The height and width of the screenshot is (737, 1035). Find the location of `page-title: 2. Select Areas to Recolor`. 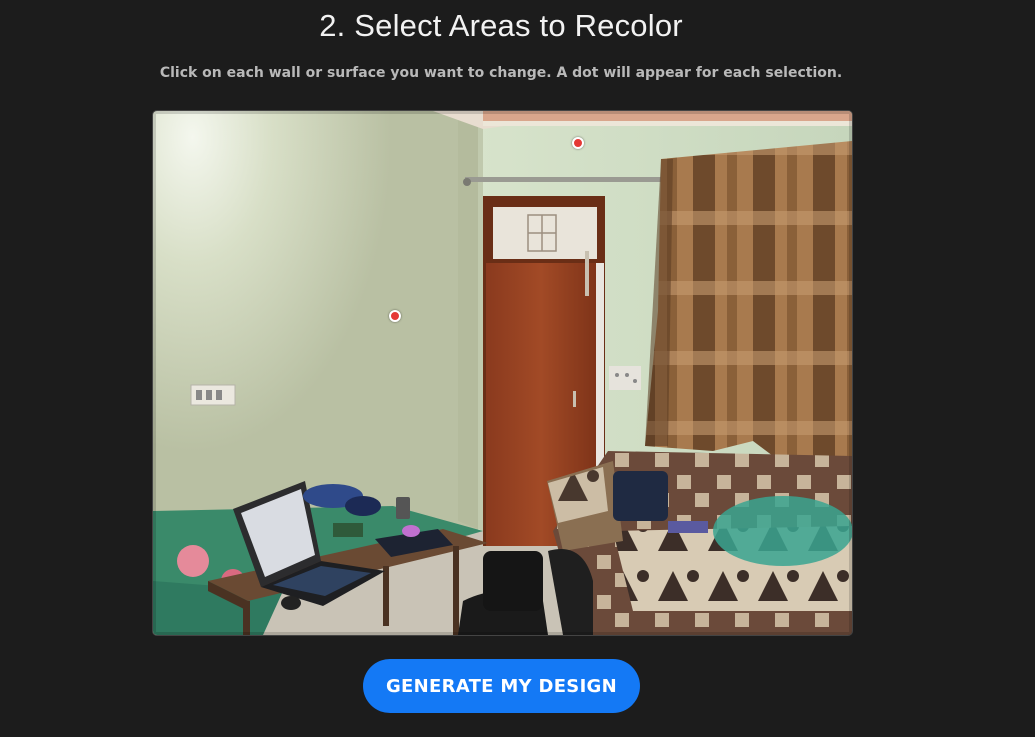

page-title: 2. Select Areas to Recolor is located at coordinates (501, 25).